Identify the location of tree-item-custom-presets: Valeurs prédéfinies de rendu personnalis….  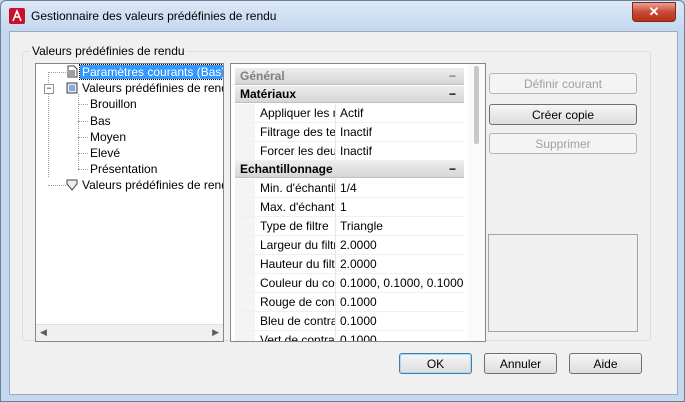
(144, 185).